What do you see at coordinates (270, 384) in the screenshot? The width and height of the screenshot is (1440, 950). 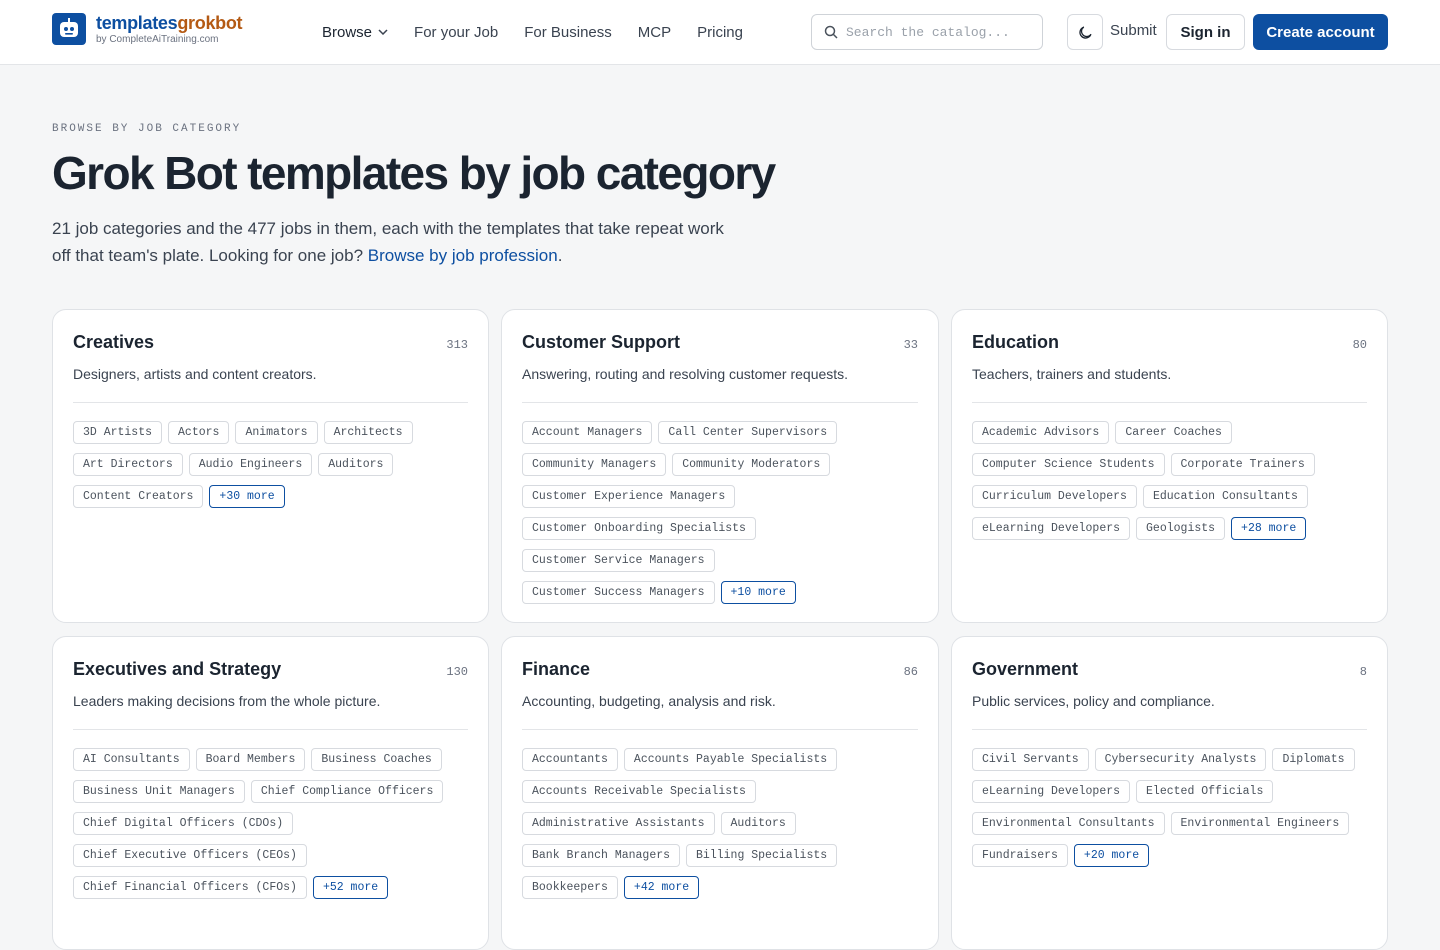 I see `category-description: Designers, artists and content creators.` at bounding box center [270, 384].